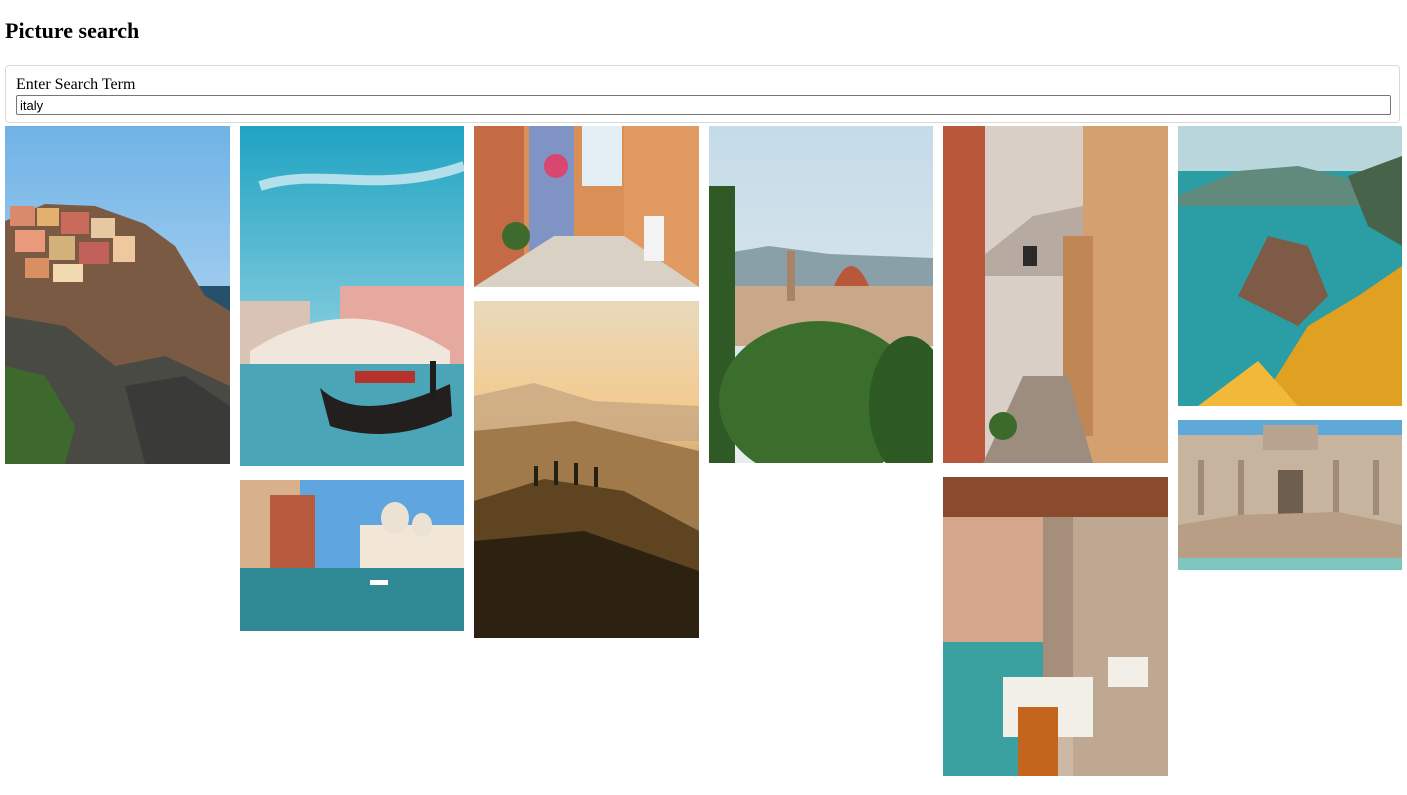 The height and width of the screenshot is (795, 1407). What do you see at coordinates (586, 206) in the screenshot?
I see `photo-colorful-alley` at bounding box center [586, 206].